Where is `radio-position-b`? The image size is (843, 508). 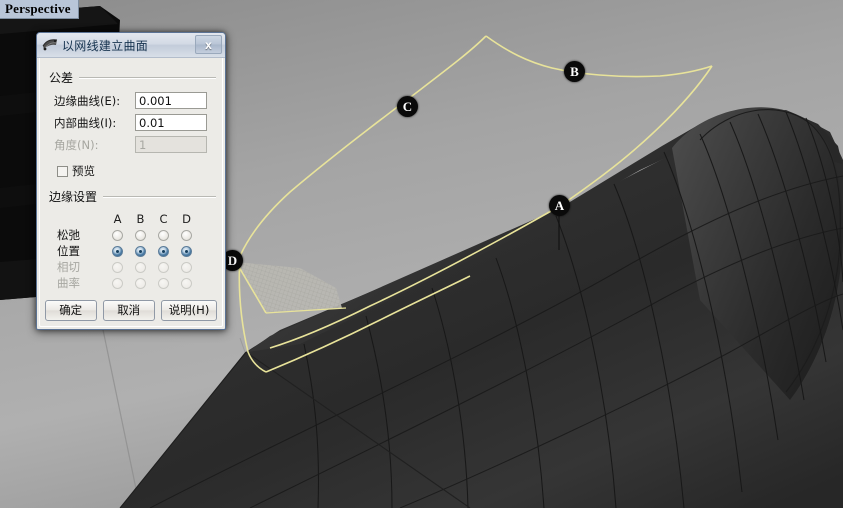
radio-position-b is located at coordinates (140, 251).